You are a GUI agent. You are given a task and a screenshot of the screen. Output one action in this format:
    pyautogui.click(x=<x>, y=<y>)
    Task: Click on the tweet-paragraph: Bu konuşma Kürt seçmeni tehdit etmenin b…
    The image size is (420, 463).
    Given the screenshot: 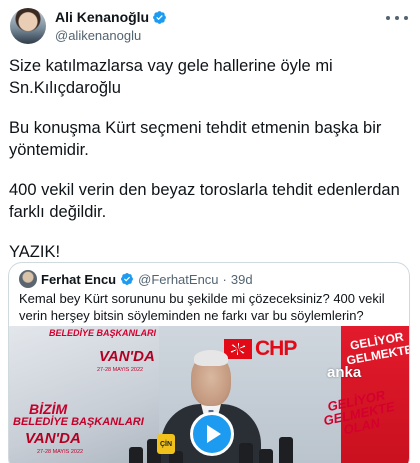 What is the action you would take?
    pyautogui.click(x=195, y=139)
    